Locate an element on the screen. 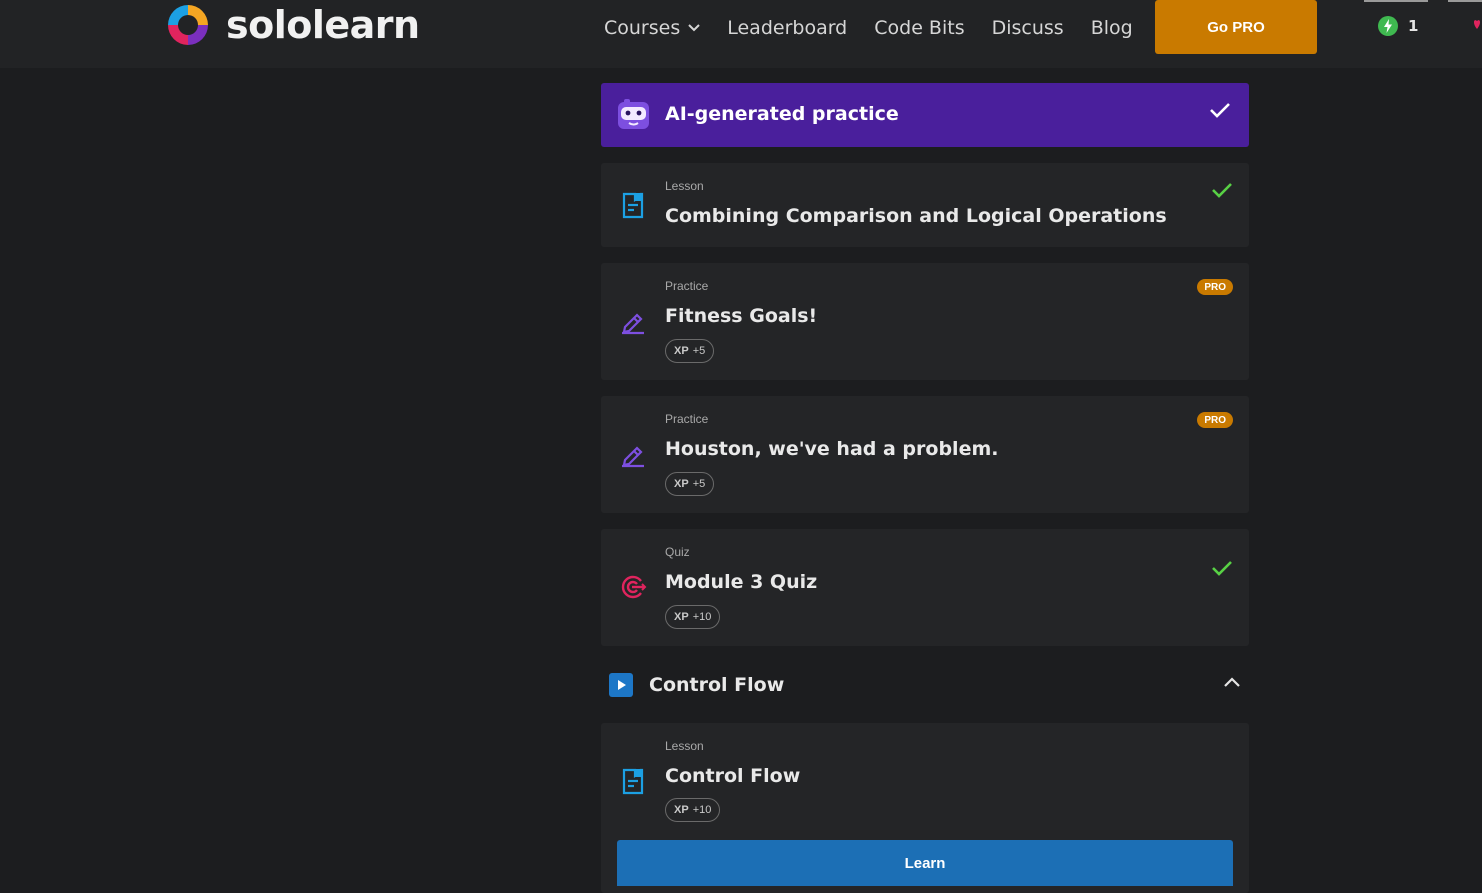 The width and height of the screenshot is (1482, 893). logo: sololearn is located at coordinates (292, 25).